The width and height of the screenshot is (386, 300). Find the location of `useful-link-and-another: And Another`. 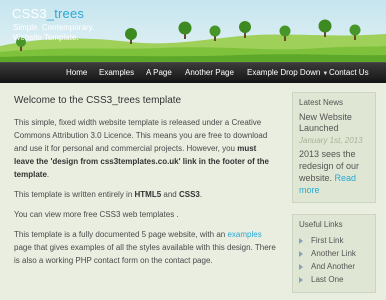

useful-link-and-another: And Another is located at coordinates (334, 266).